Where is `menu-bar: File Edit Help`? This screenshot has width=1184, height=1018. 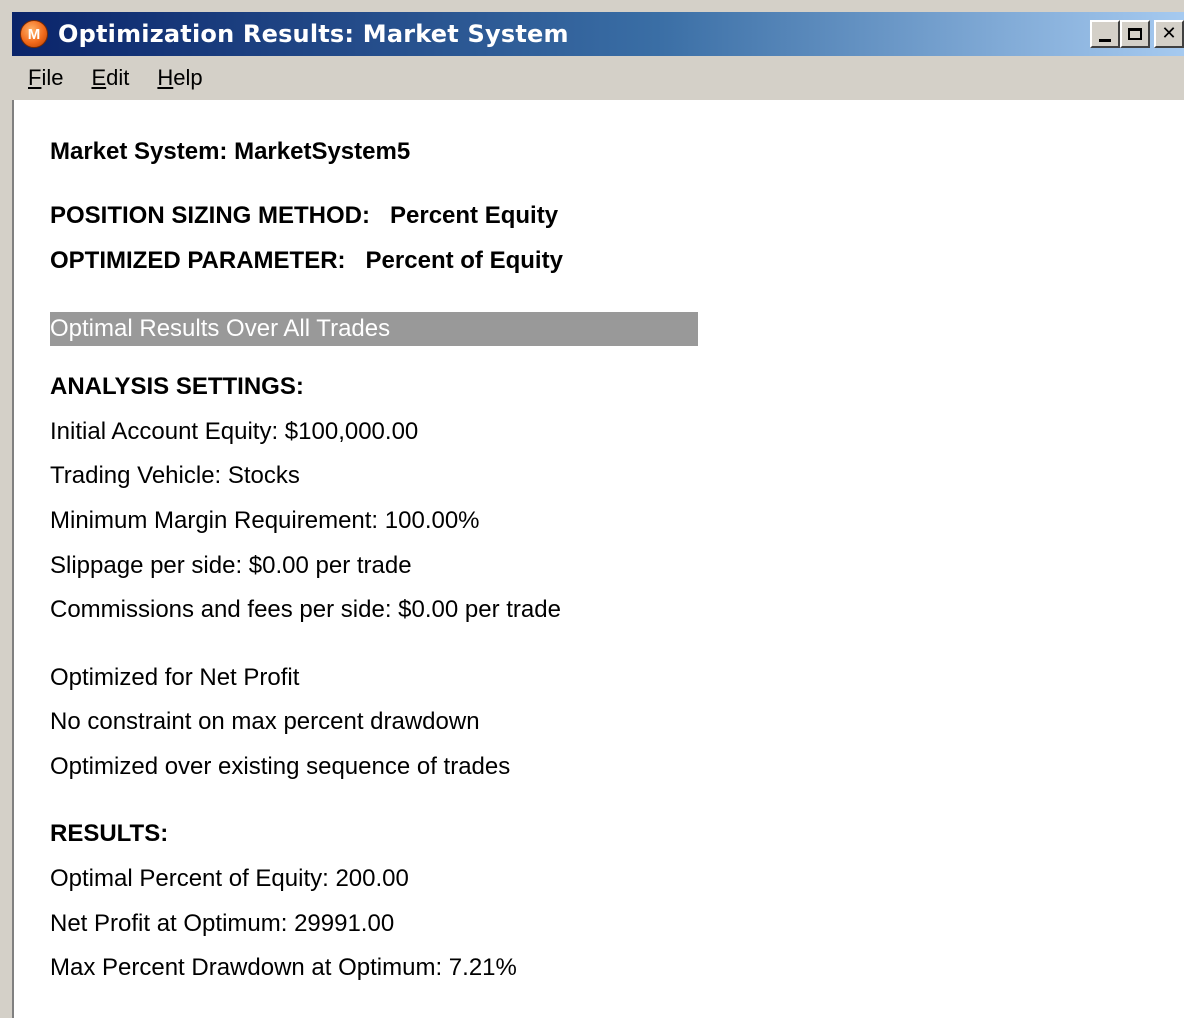 menu-bar: File Edit Help is located at coordinates (598, 78).